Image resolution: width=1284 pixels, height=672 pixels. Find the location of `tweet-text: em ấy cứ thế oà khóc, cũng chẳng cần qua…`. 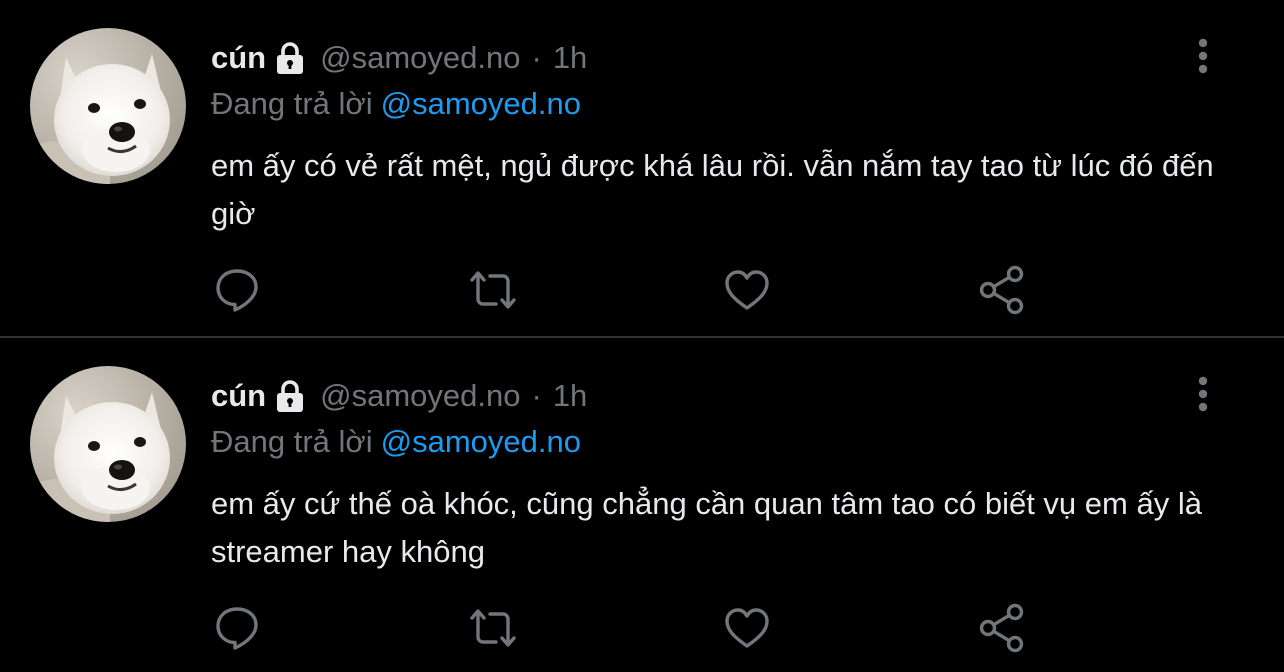

tweet-text: em ấy cứ thế oà khóc, cũng chẳng cần qua… is located at coordinates (706, 527).